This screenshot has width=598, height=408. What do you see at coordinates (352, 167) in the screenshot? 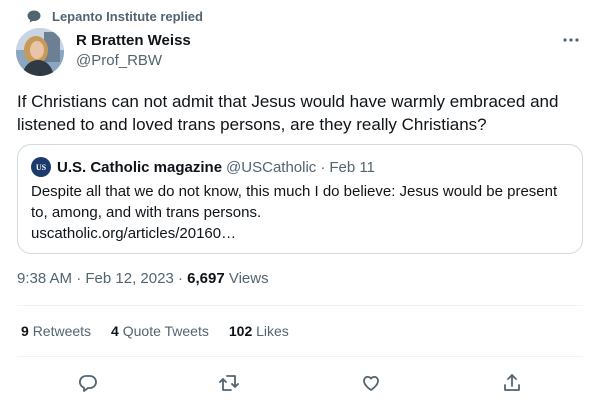
I see `quoted-date: Feb 11` at bounding box center [352, 167].